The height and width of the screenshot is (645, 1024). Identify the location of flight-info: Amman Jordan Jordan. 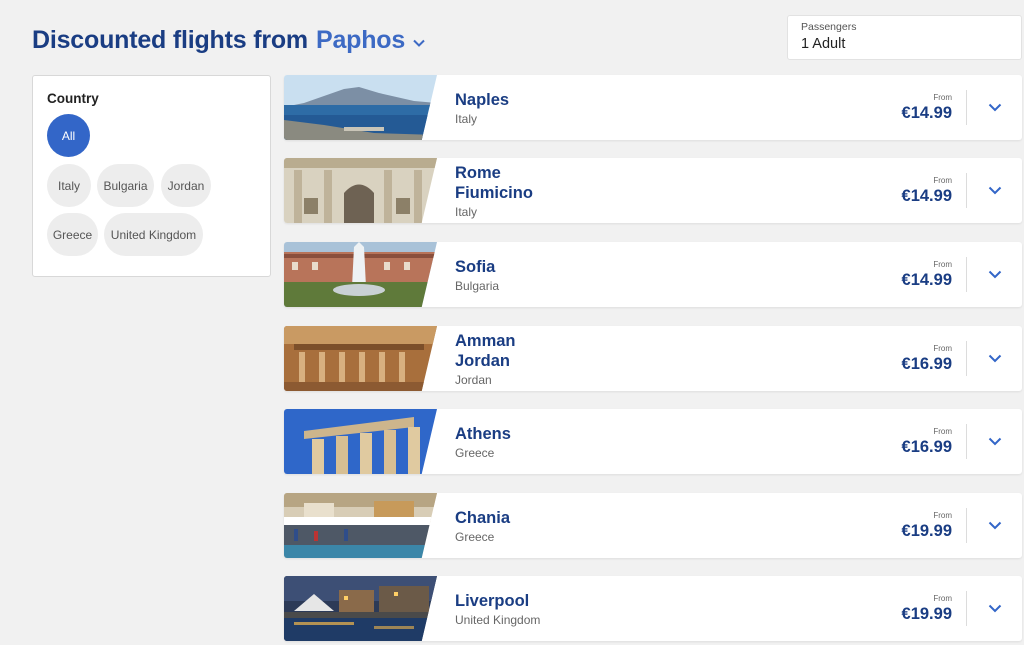
(595, 358).